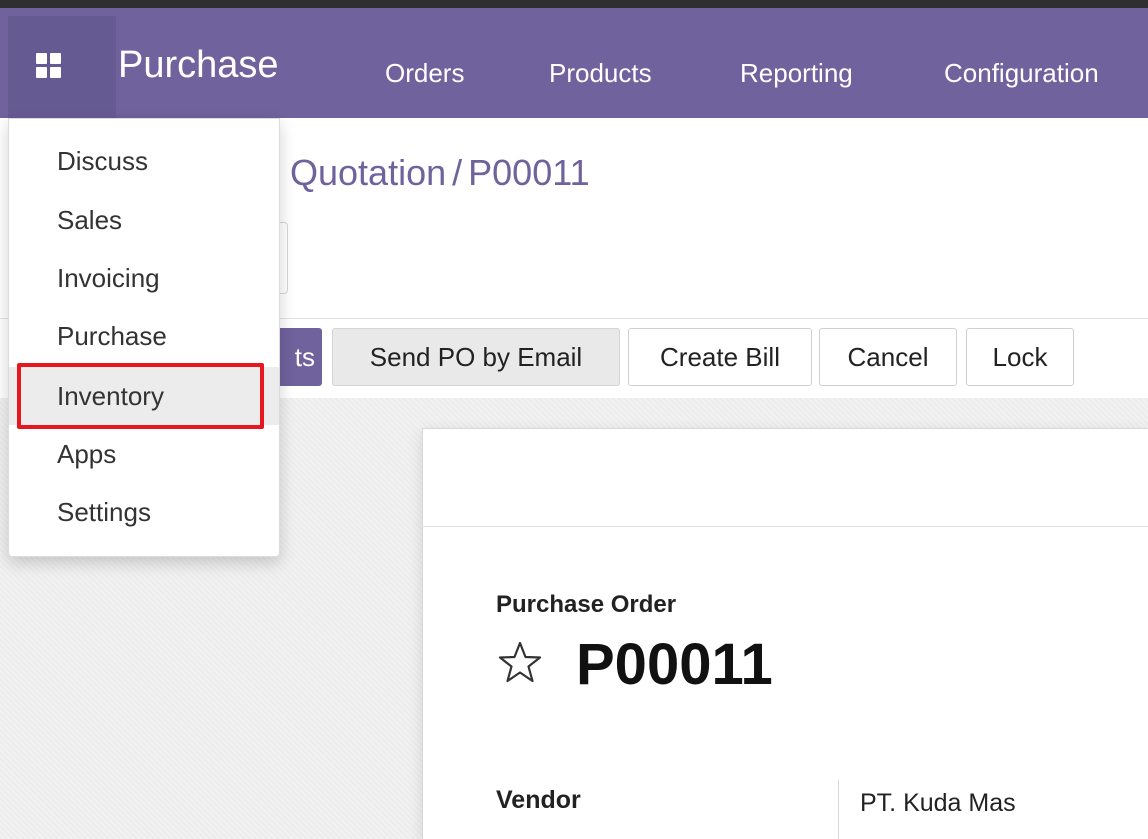 This screenshot has height=839, width=1148. What do you see at coordinates (520, 663) in the screenshot?
I see `star-outline-icon` at bounding box center [520, 663].